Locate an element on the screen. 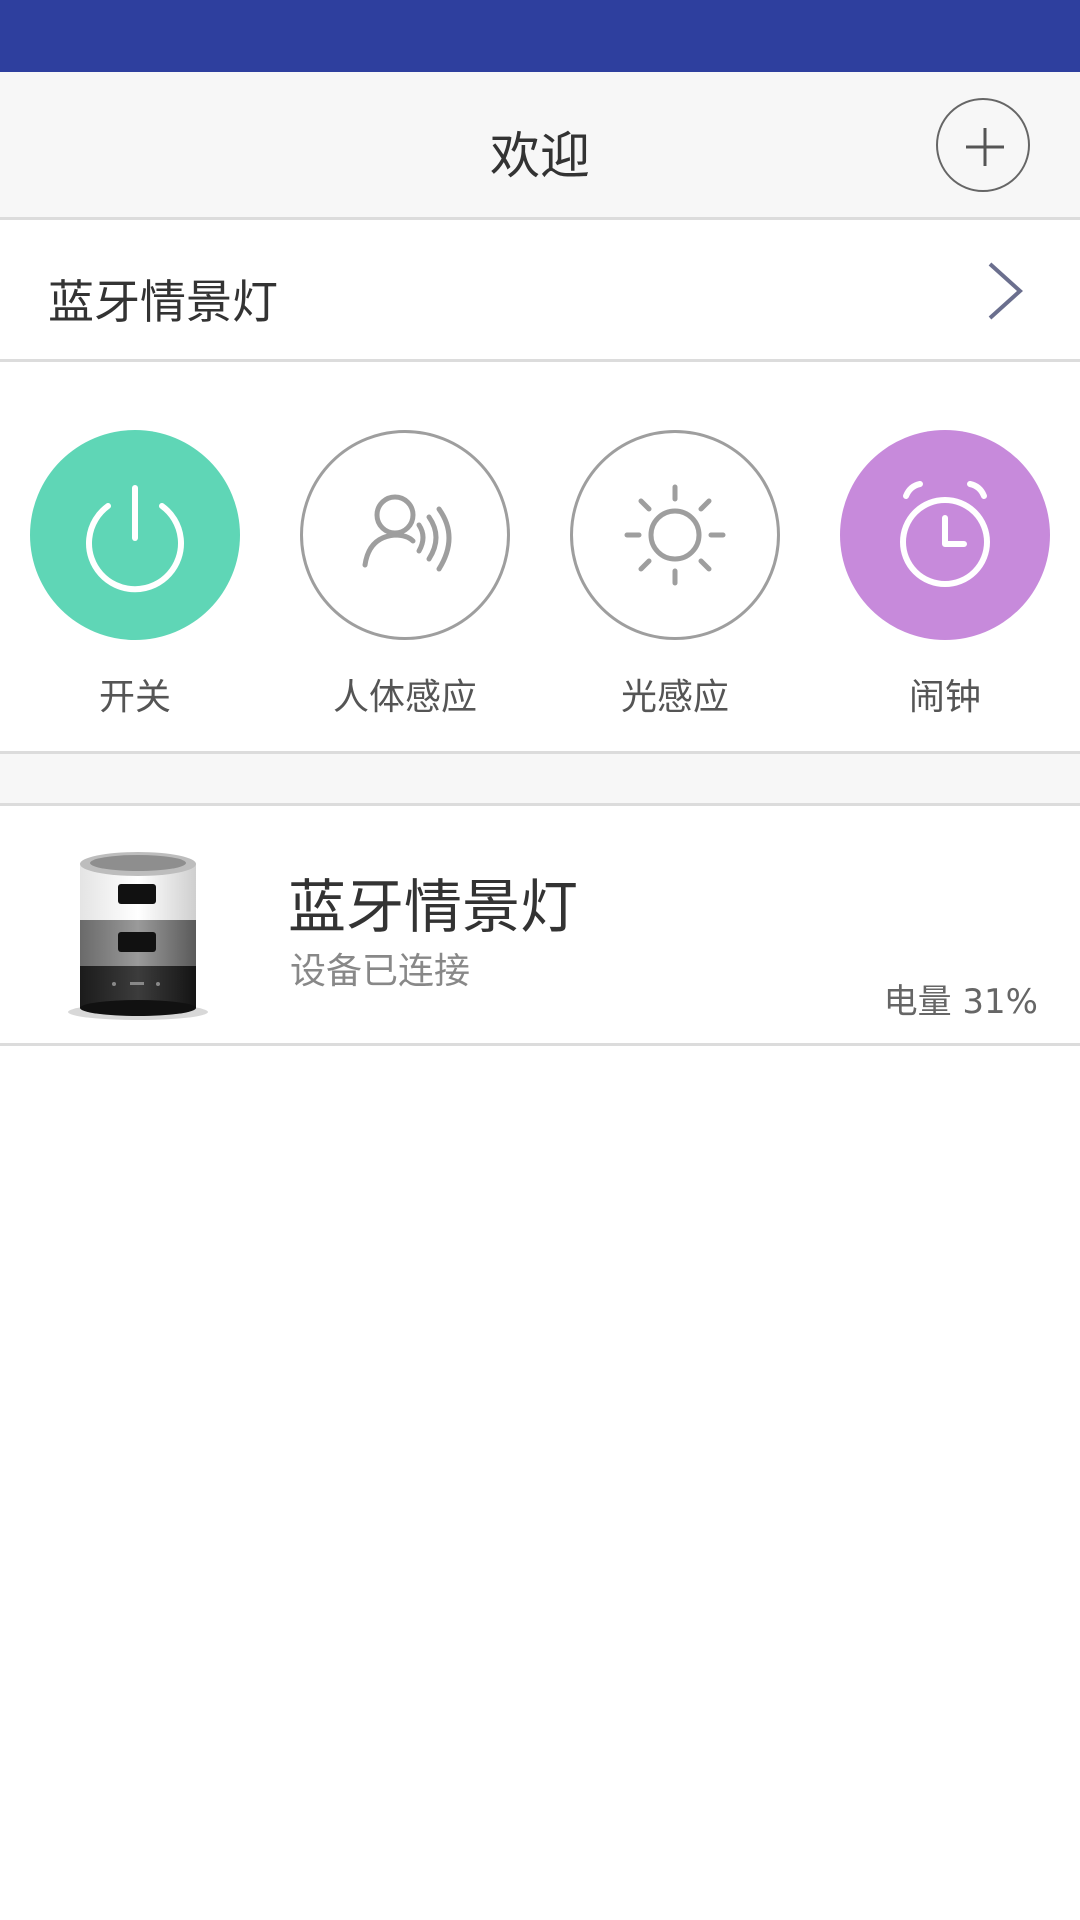 The width and height of the screenshot is (1080, 1920). lamp-device-image is located at coordinates (138, 936).